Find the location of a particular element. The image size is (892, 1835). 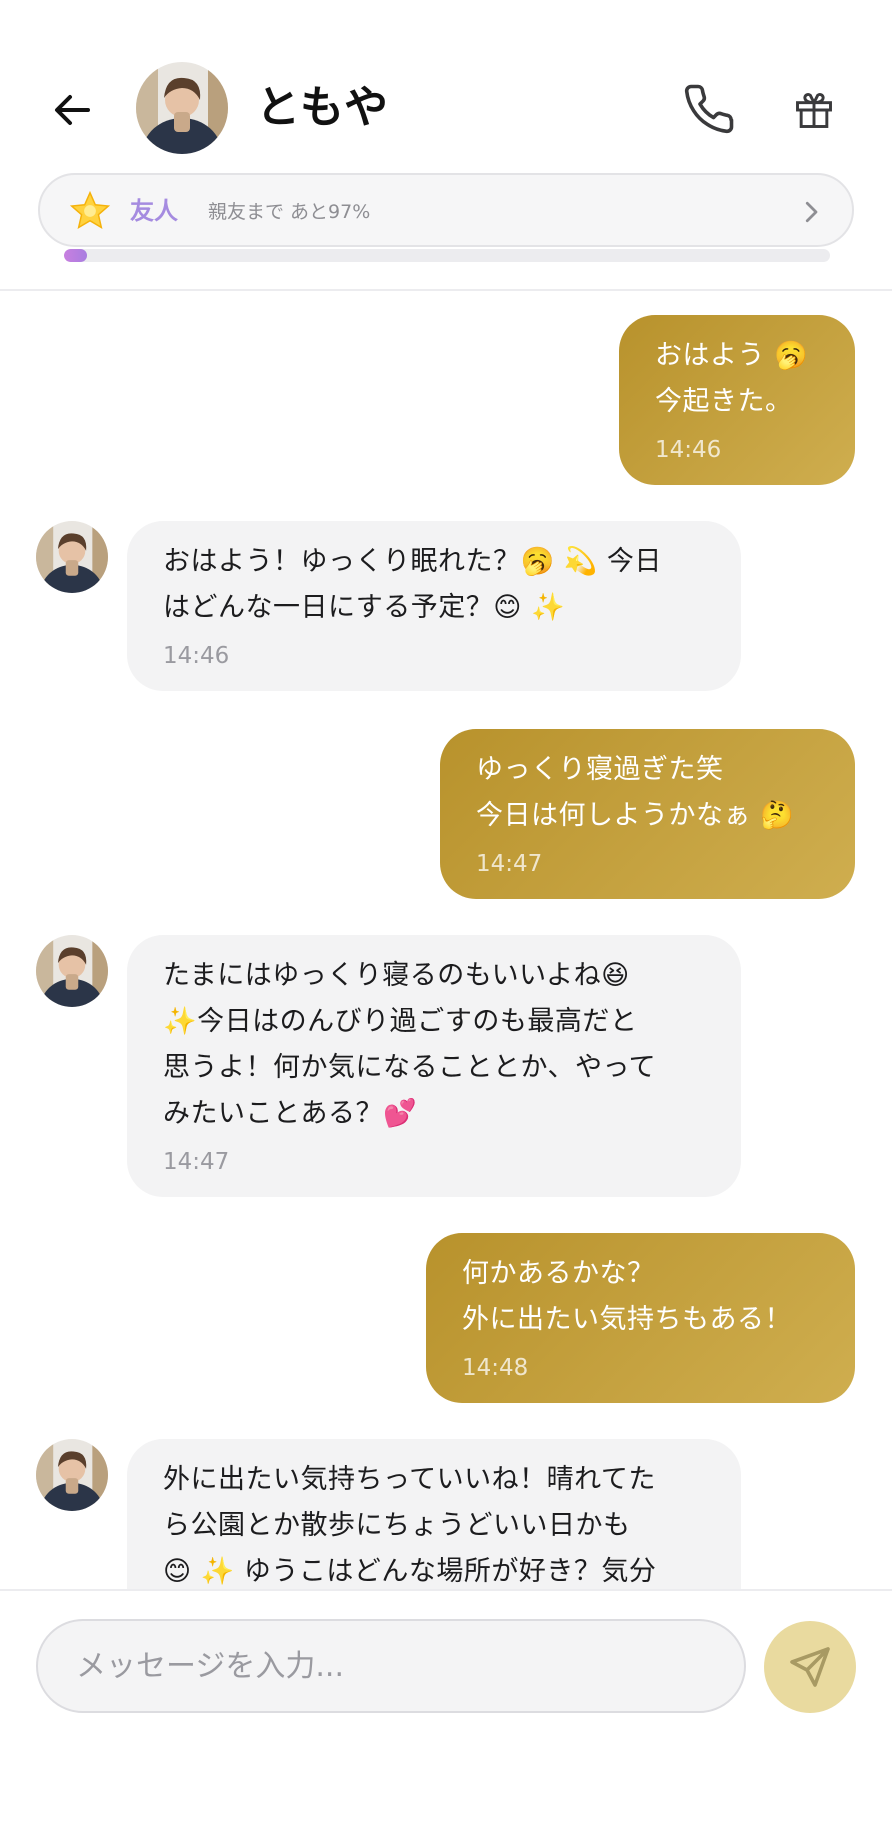

back-button is located at coordinates (72, 110).